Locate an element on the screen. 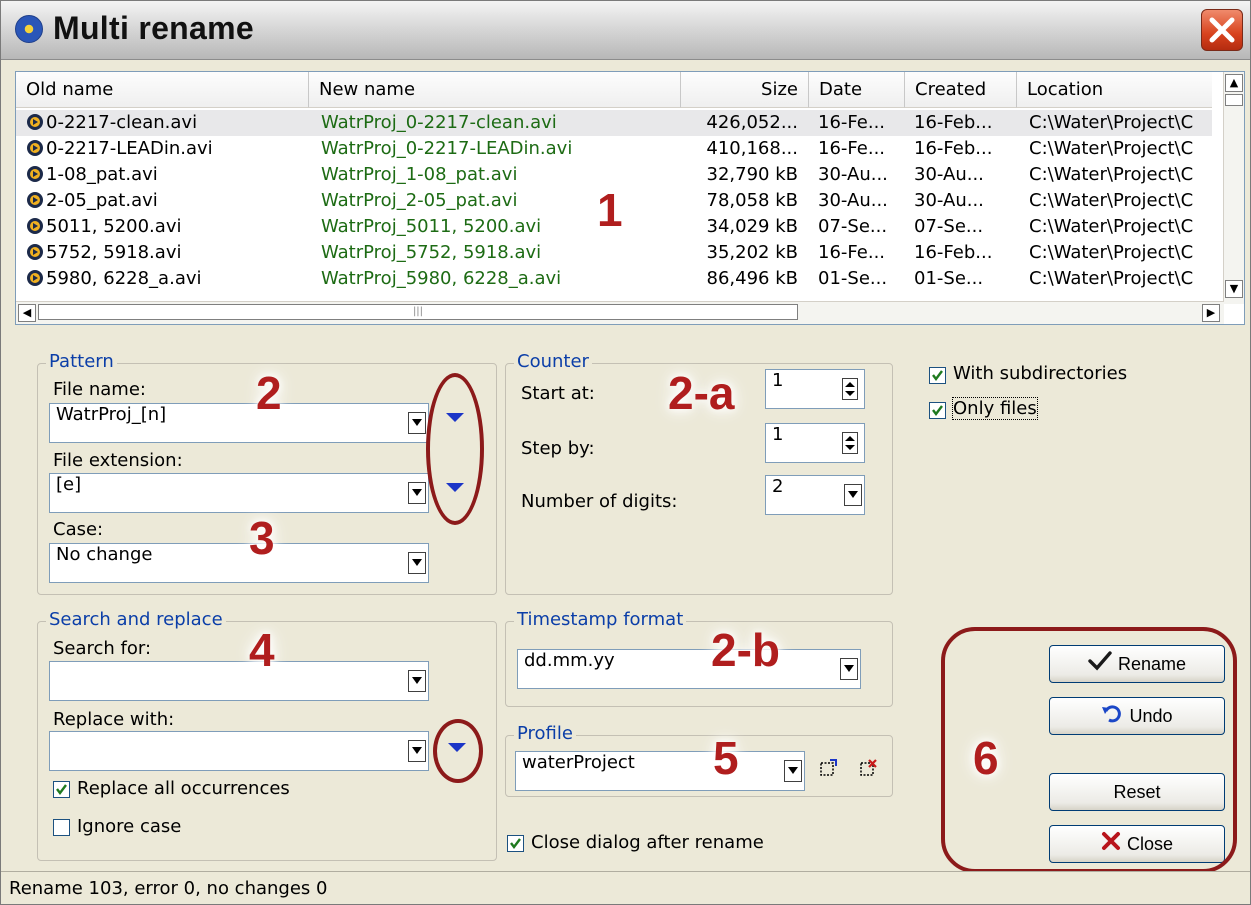  column-header-date: Date is located at coordinates (857, 90).